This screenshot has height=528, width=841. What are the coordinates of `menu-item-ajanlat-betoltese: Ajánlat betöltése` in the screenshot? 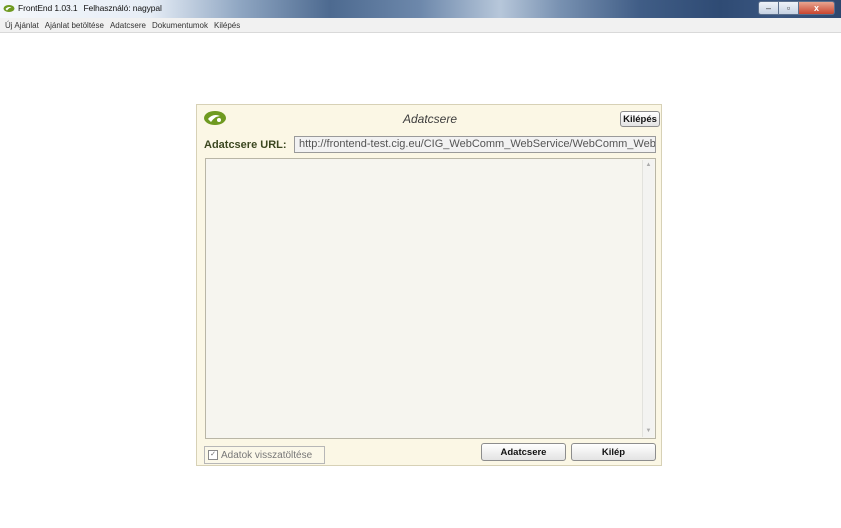 It's located at (74, 25).